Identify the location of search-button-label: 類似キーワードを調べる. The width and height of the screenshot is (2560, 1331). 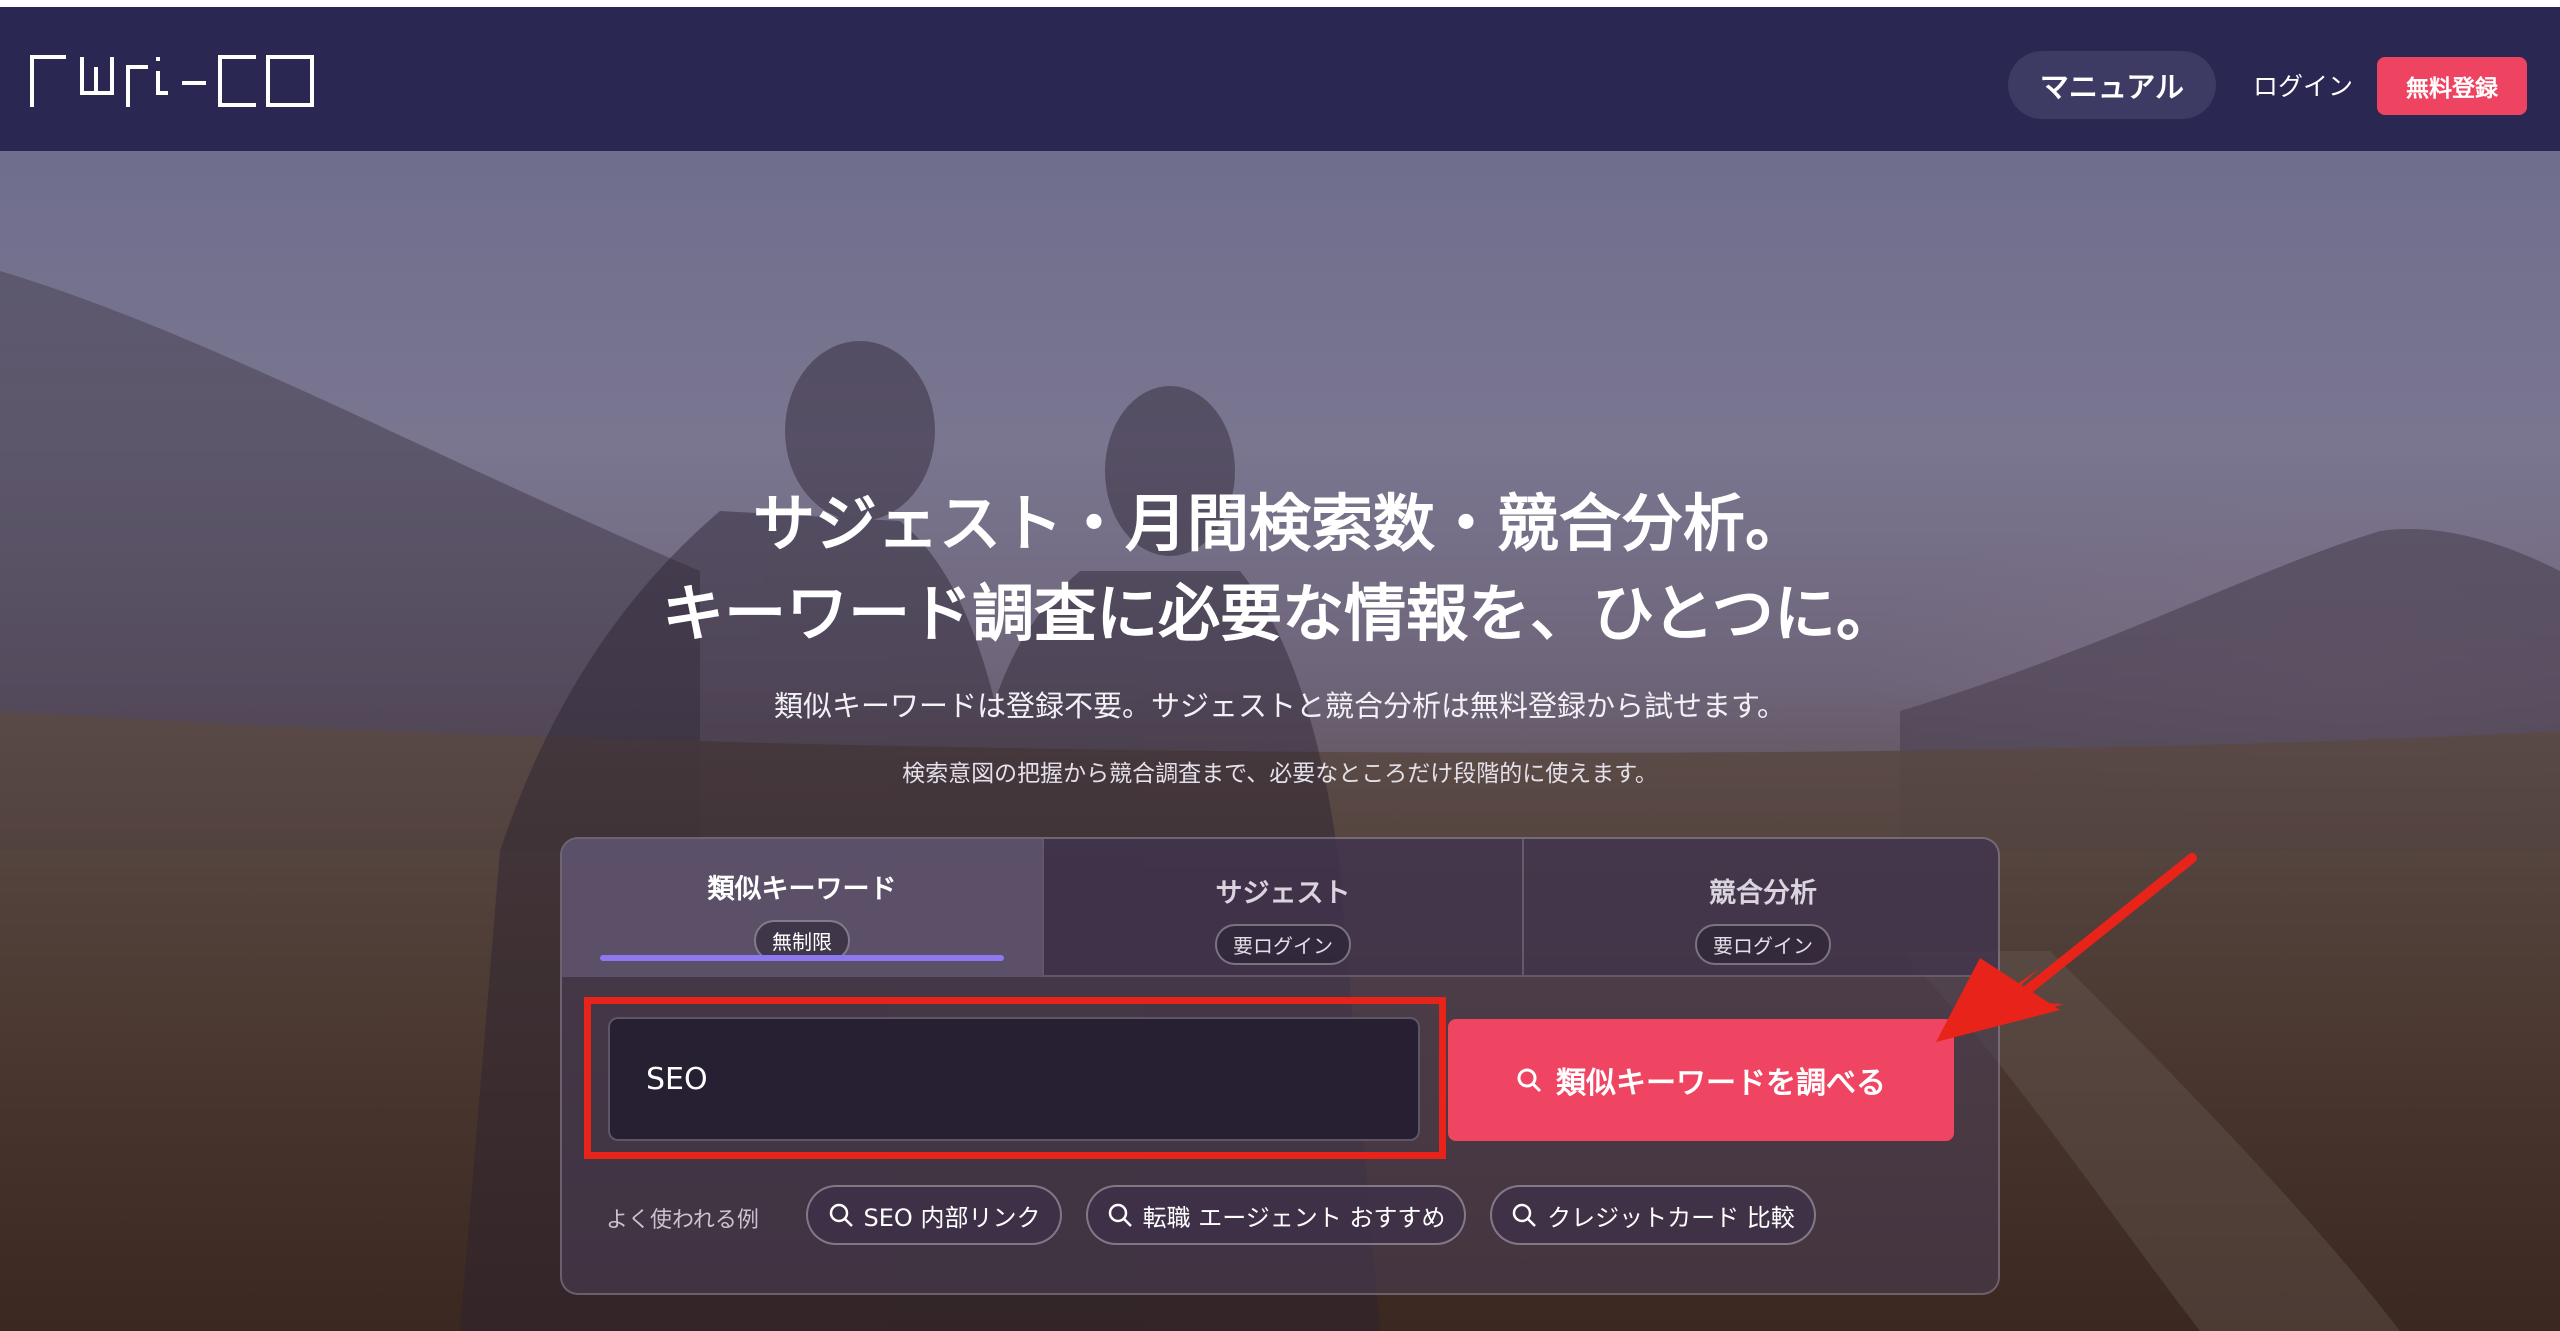
(1721, 1083).